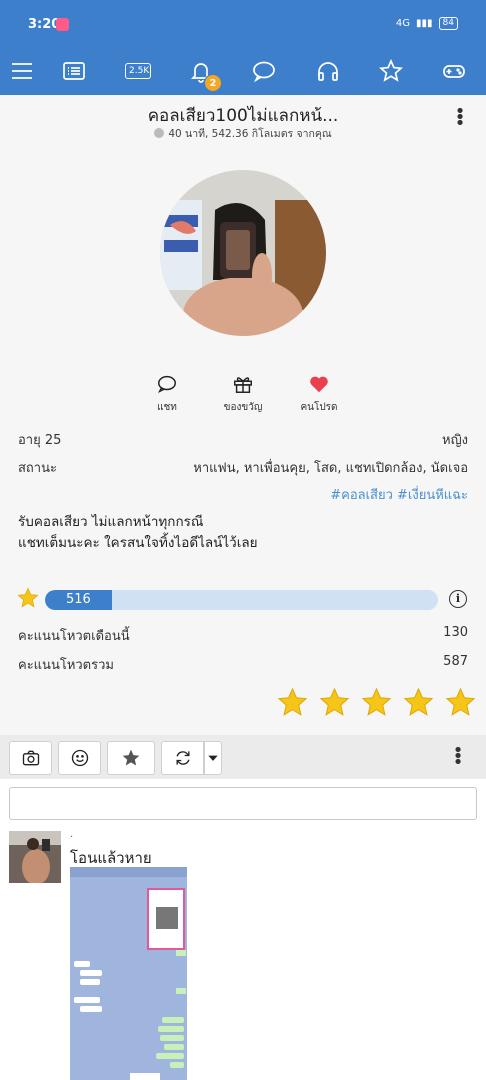  Describe the element at coordinates (167, 407) in the screenshot. I see `chat-action-label: แชท` at that location.